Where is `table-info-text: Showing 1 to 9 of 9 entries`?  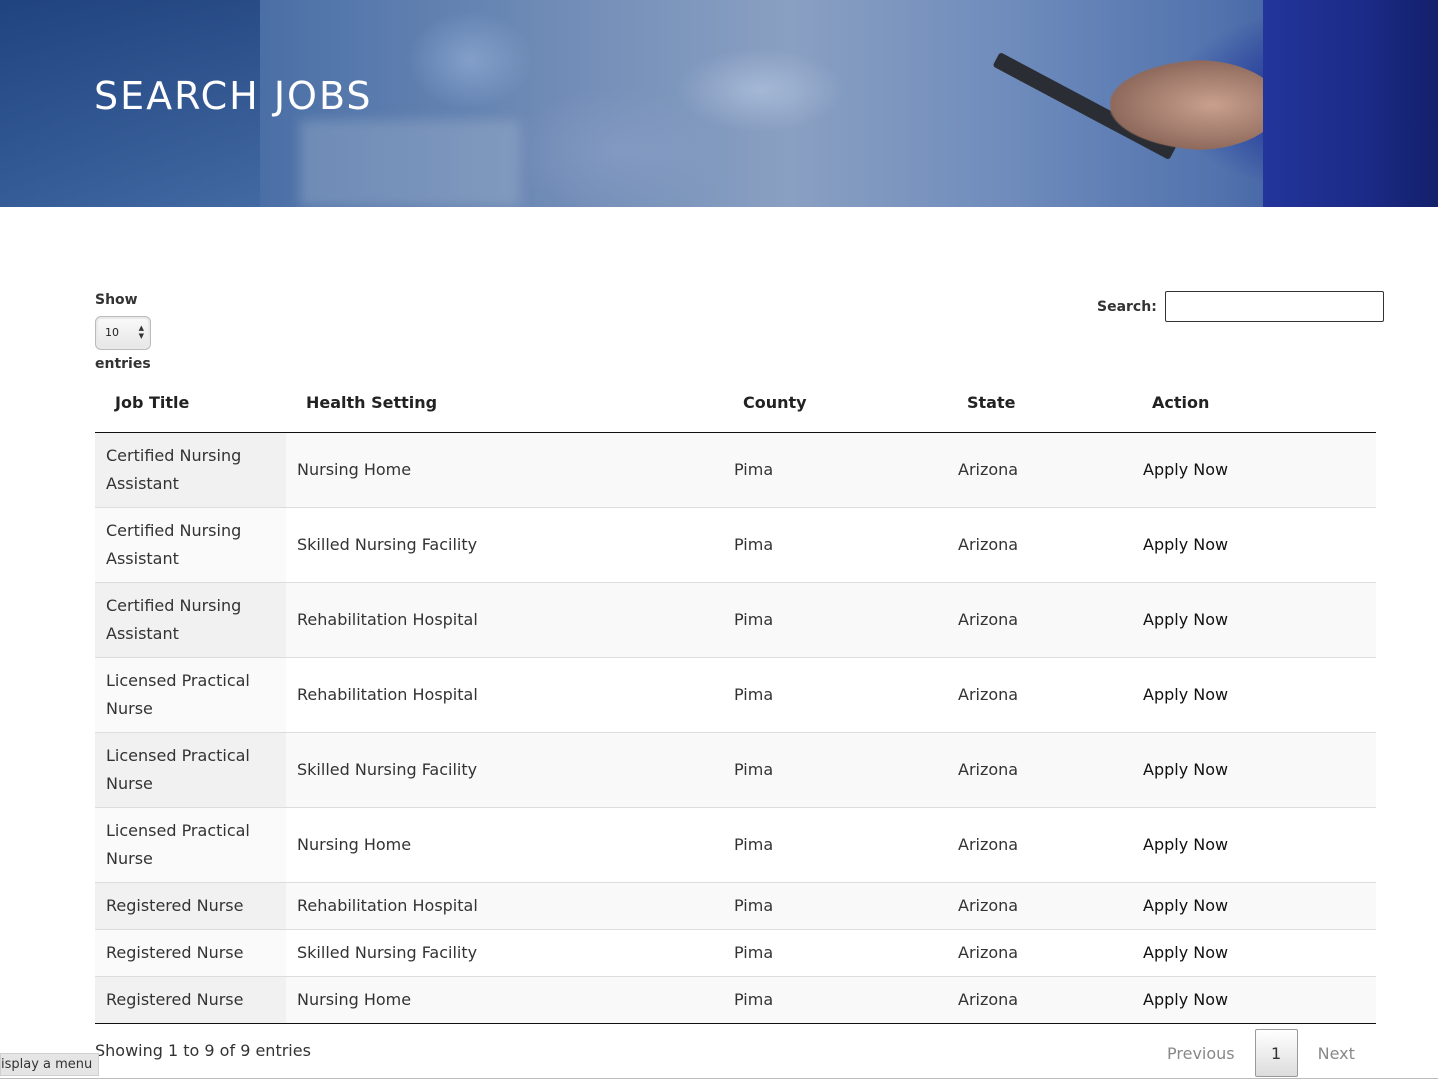 table-info-text: Showing 1 to 9 of 9 entries is located at coordinates (203, 1050).